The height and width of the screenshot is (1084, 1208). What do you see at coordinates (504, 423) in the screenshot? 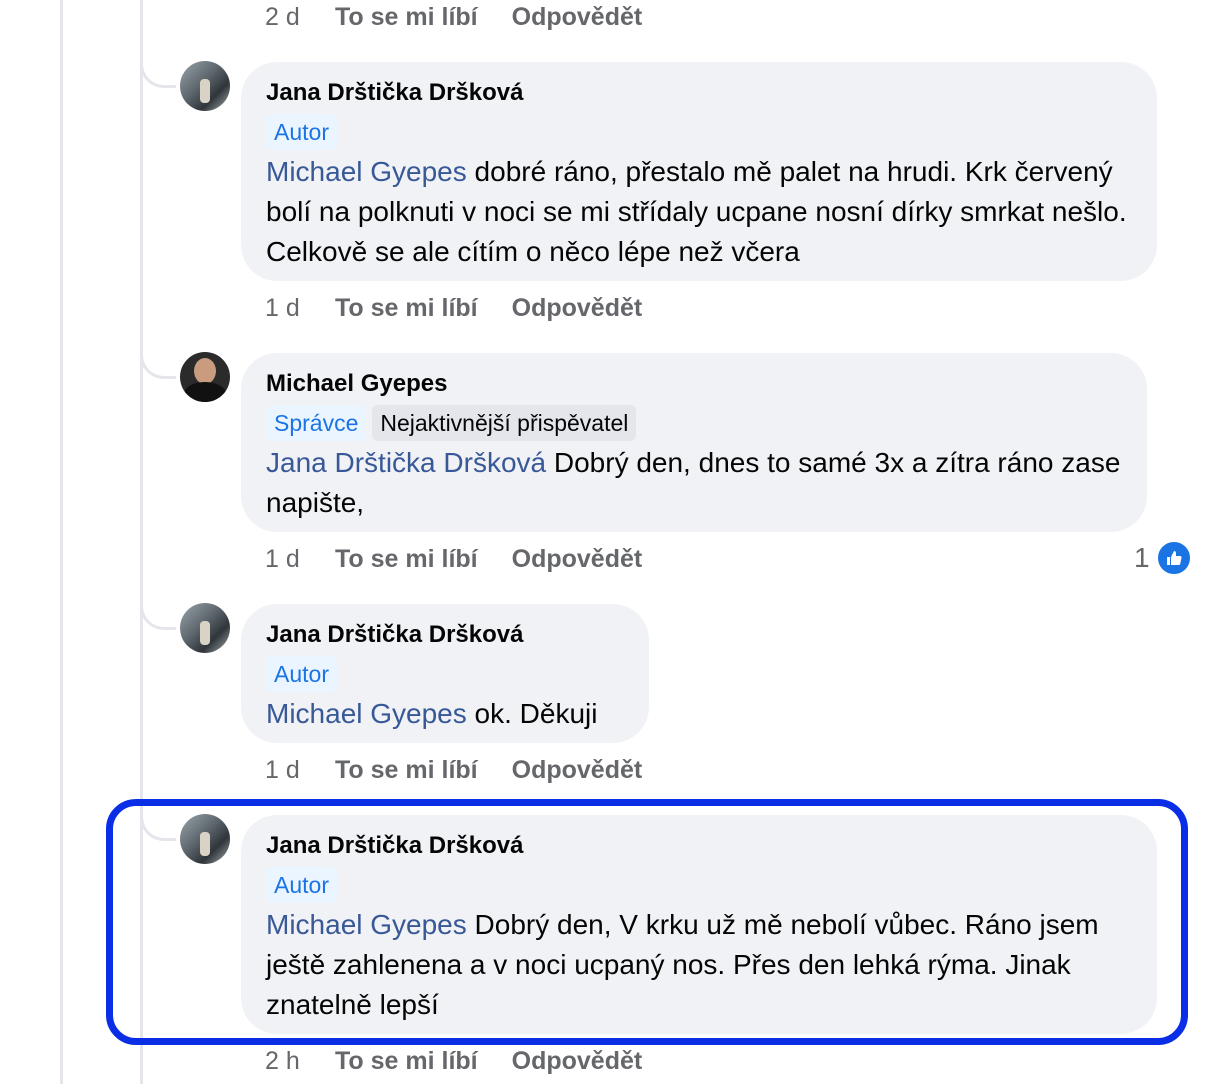
I see `top-contributor-badge: Nejaktivnější přispěvatel` at bounding box center [504, 423].